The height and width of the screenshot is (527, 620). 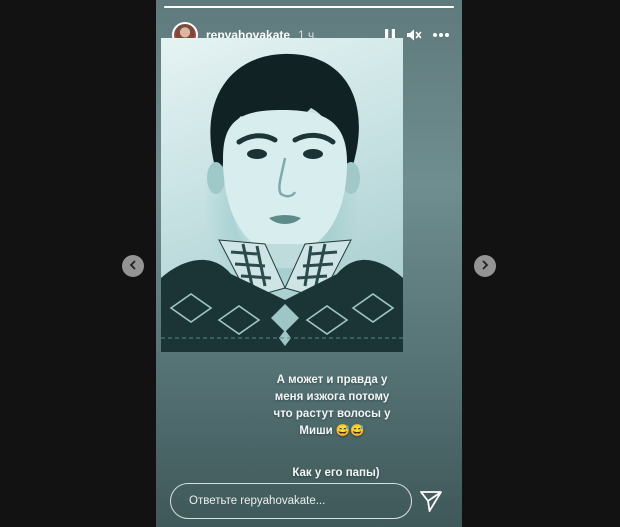 I want to click on reply-bar, so click(x=291, y=501).